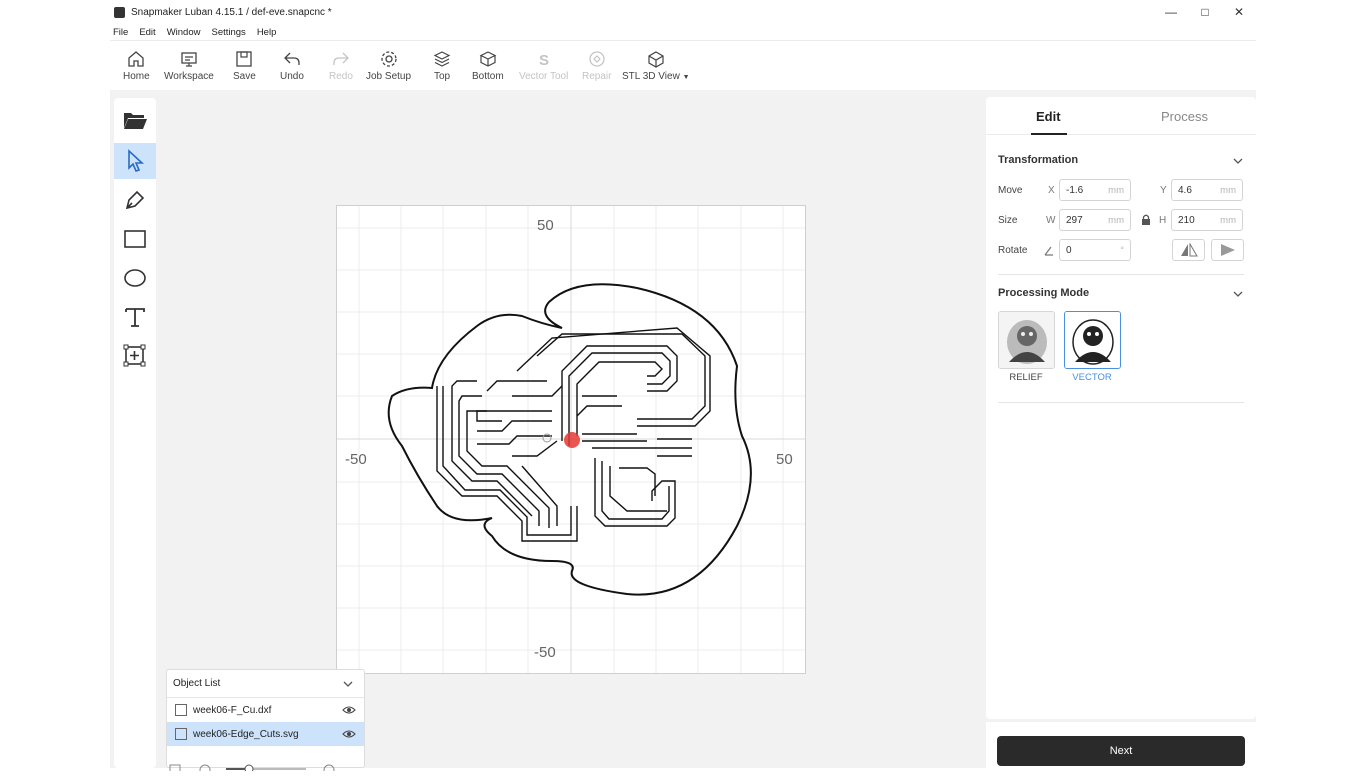 The width and height of the screenshot is (1366, 776). Describe the element at coordinates (1095, 220) in the screenshot. I see `size-w-input: 297 mm` at that location.